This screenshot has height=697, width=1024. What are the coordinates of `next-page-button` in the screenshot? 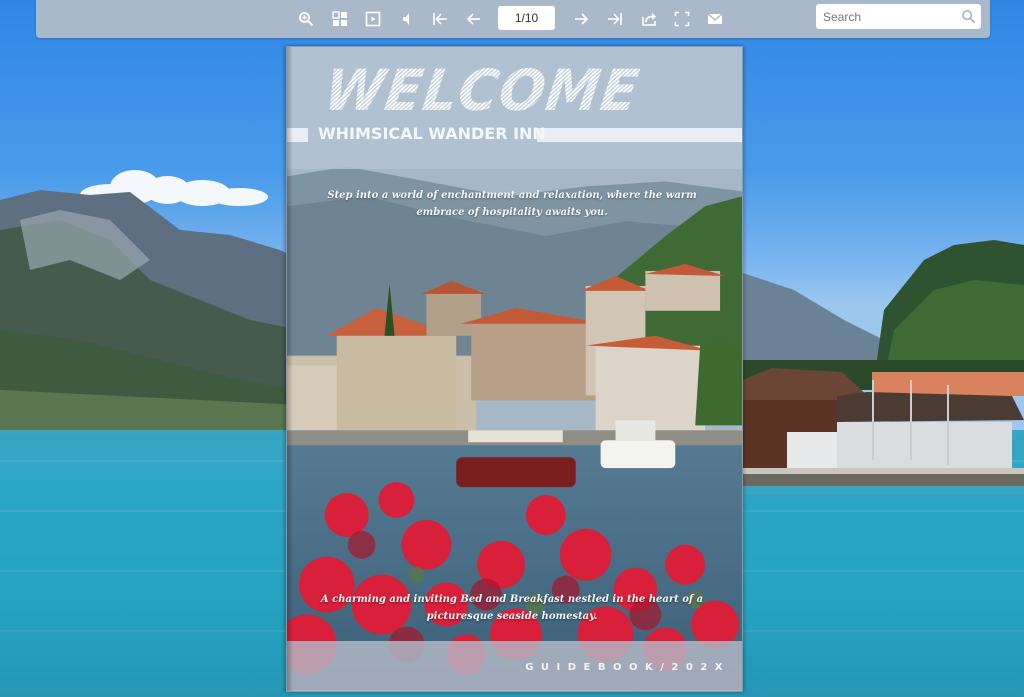 It's located at (581, 19).